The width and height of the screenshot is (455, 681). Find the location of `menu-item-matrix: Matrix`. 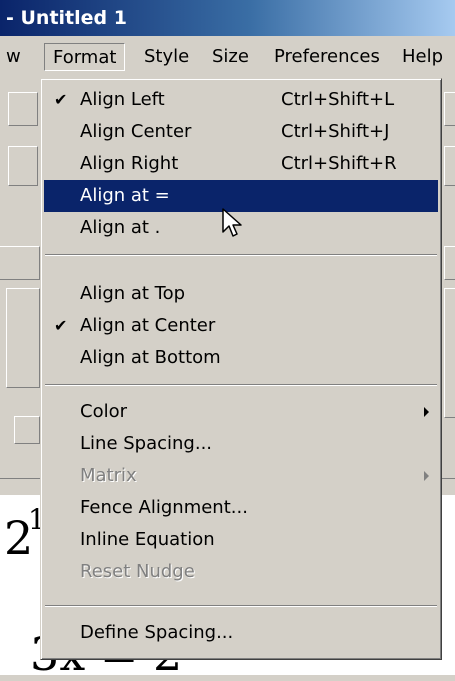

menu-item-matrix: Matrix is located at coordinates (241, 476).